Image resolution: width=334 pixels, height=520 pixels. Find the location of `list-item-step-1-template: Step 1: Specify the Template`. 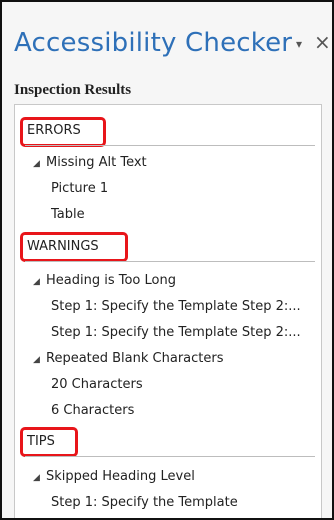

list-item-step-1-template: Step 1: Specify the Template is located at coordinates (144, 502).